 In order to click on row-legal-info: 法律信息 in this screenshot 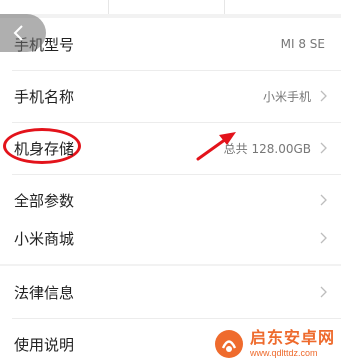, I will do `click(170, 292)`.